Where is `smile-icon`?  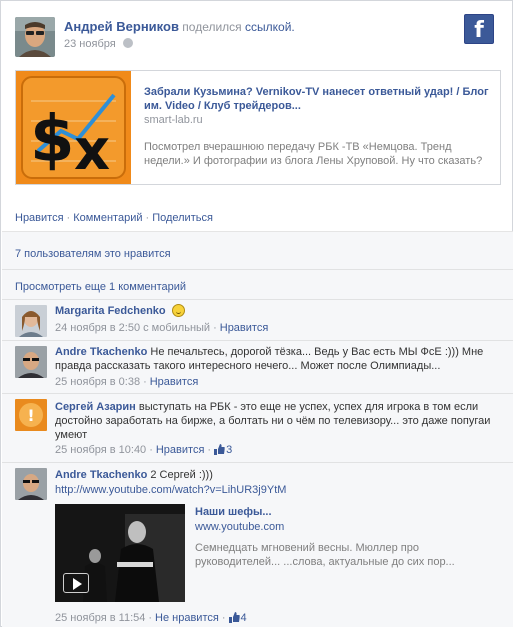 smile-icon is located at coordinates (178, 310).